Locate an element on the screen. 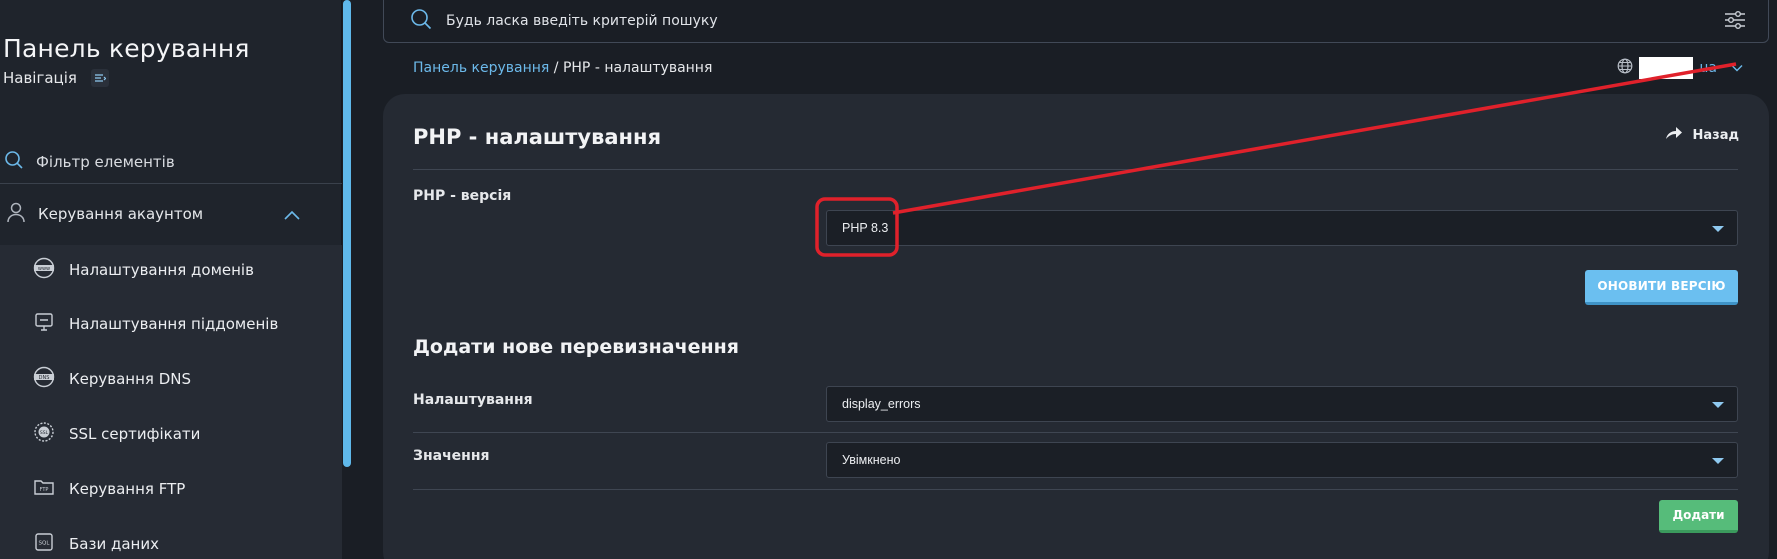 Image resolution: width=1777 pixels, height=559 pixels. global-search is located at coordinates (1076, 21).